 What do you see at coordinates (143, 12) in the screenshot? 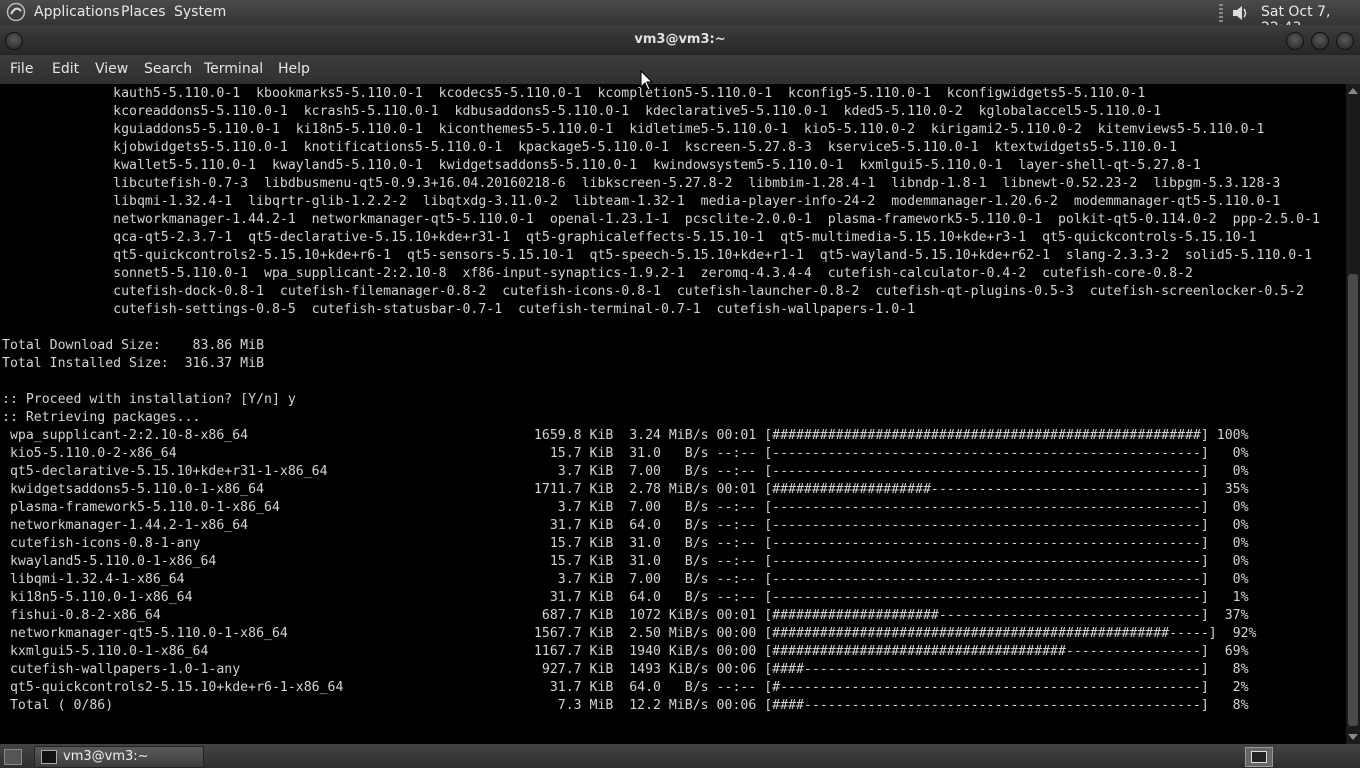
I see `places-menu: Places` at bounding box center [143, 12].